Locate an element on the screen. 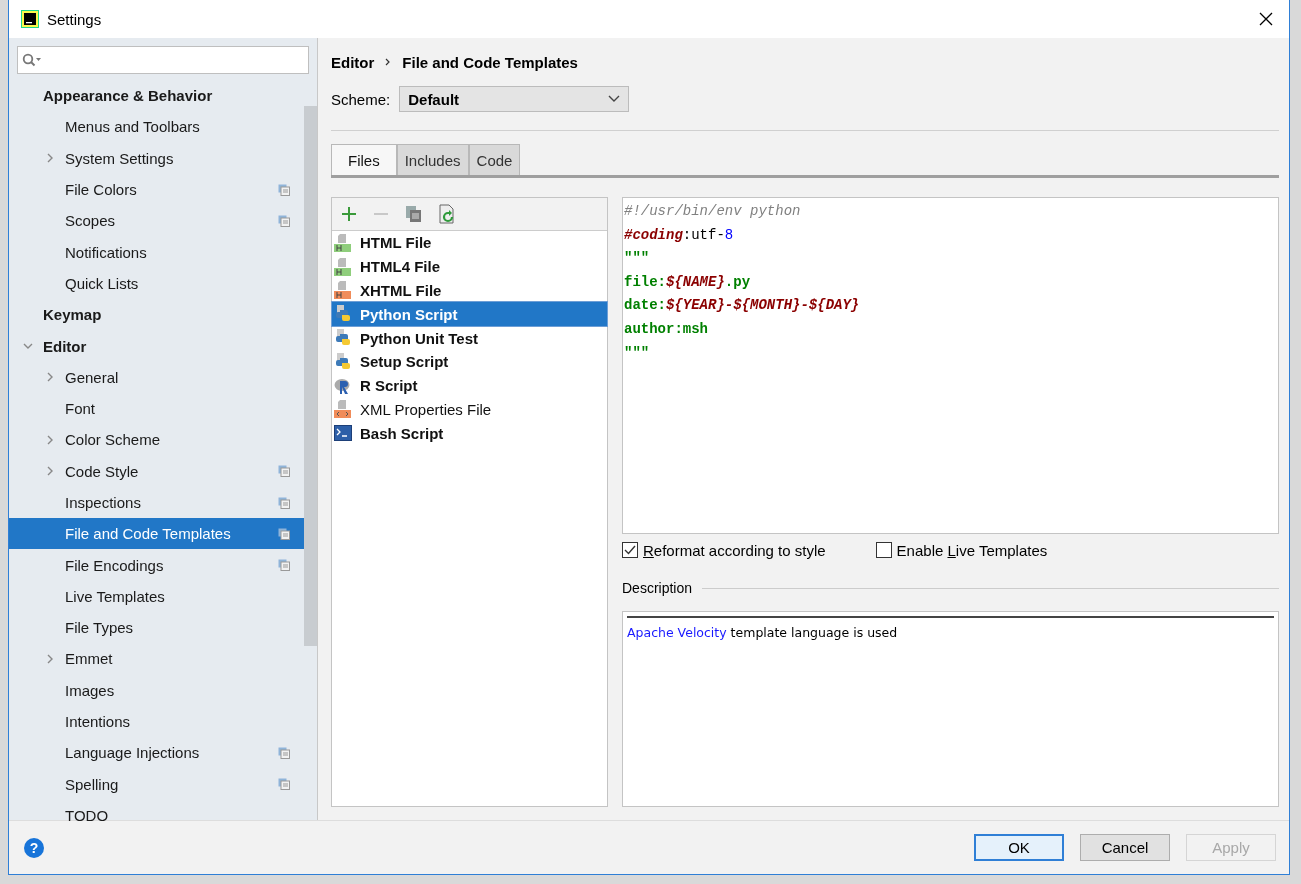  caret-icon is located at coordinates (614, 99).